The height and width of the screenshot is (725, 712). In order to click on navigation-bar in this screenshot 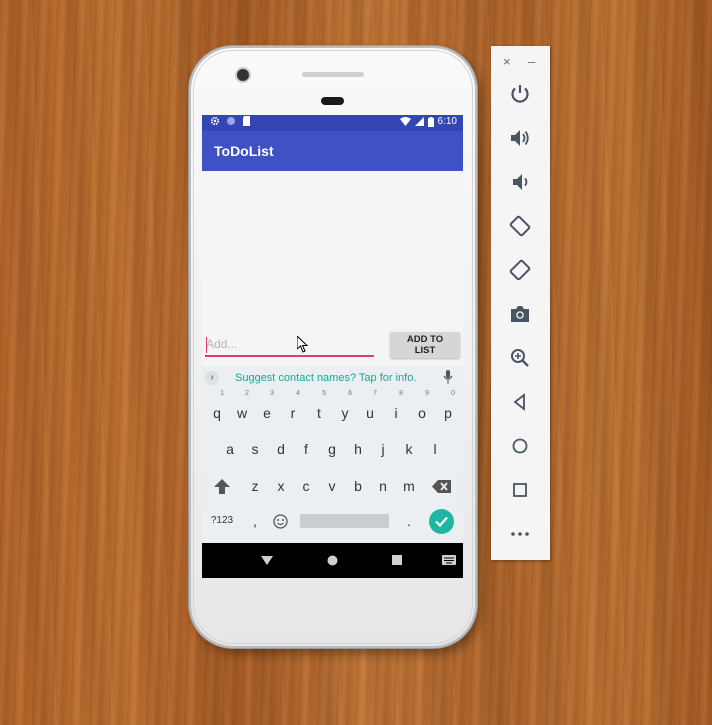, I will do `click(332, 560)`.